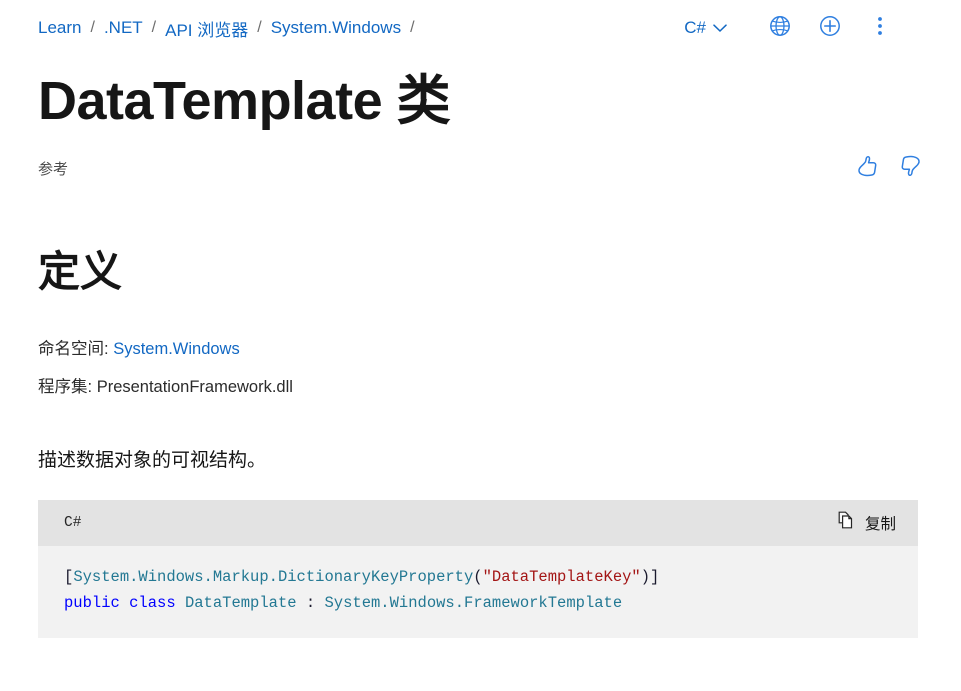 The width and height of the screenshot is (961, 691). I want to click on breadcrumb-item-system-windows: System.Windows, so click(336, 28).